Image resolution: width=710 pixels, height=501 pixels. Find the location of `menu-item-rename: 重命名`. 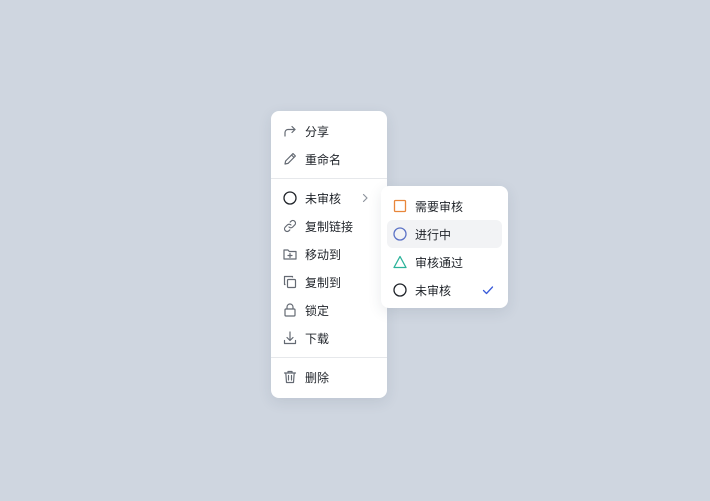

menu-item-rename: 重命名 is located at coordinates (329, 159).